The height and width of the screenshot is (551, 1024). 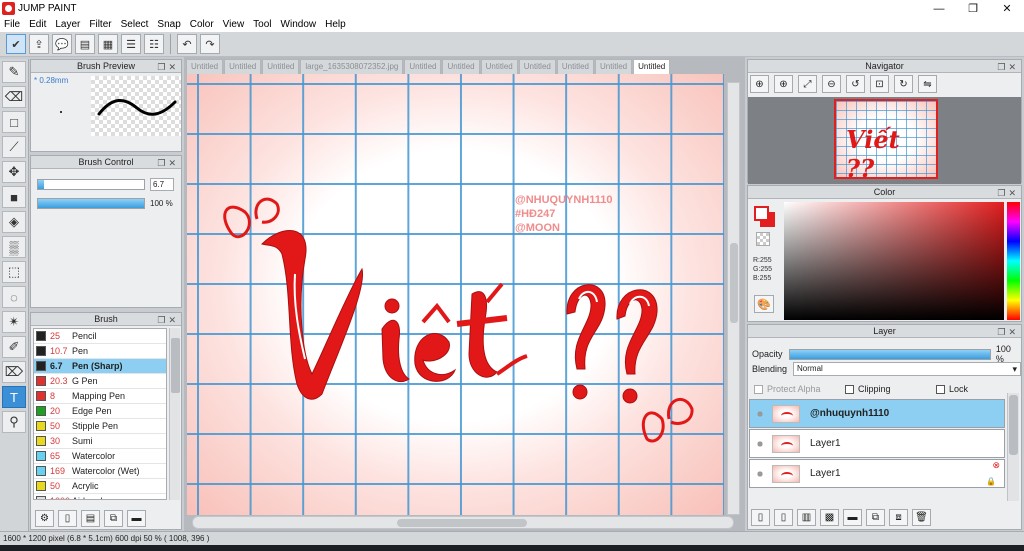 I want to click on fit-screen-icon: ⤢, so click(x=807, y=84).